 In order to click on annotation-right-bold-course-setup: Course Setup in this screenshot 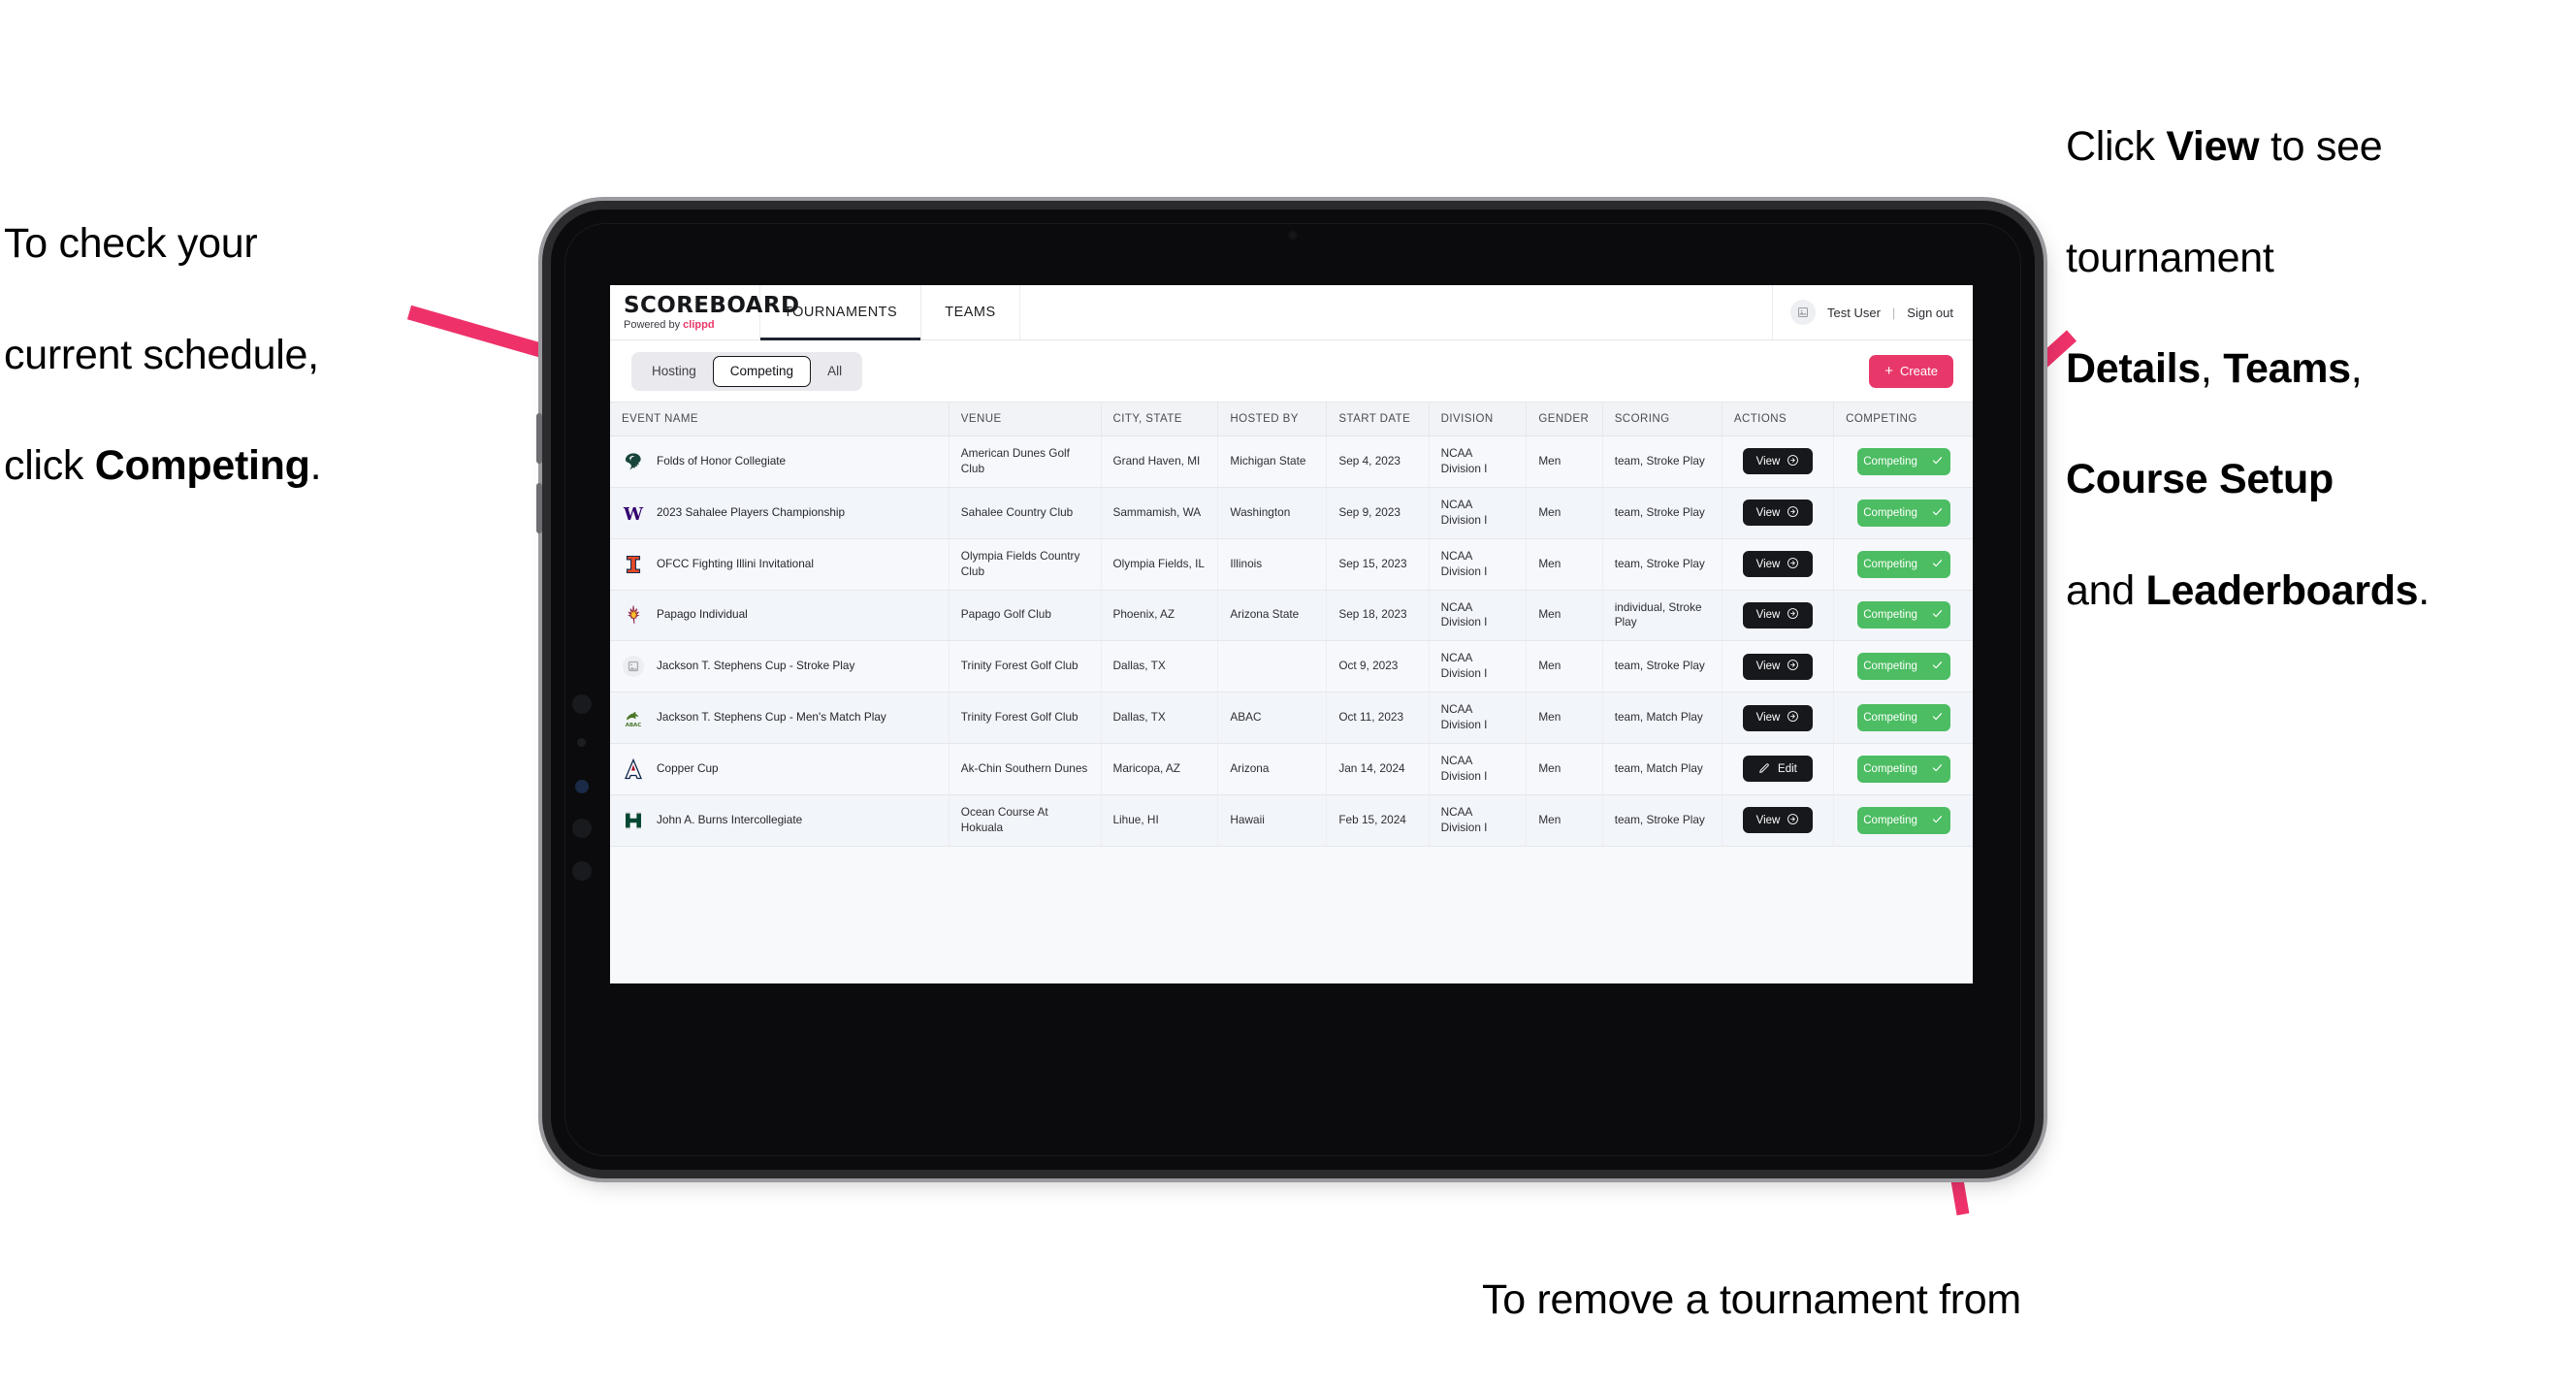, I will do `click(2200, 479)`.